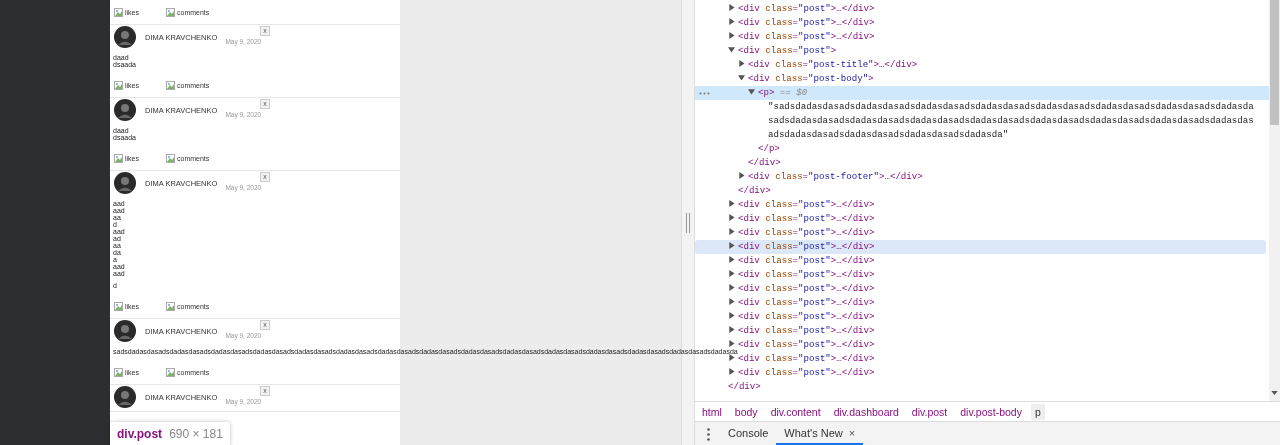 Image resolution: width=1280 pixels, height=445 pixels. Describe the element at coordinates (746, 411) in the screenshot. I see `breadcrumb-item: body` at that location.